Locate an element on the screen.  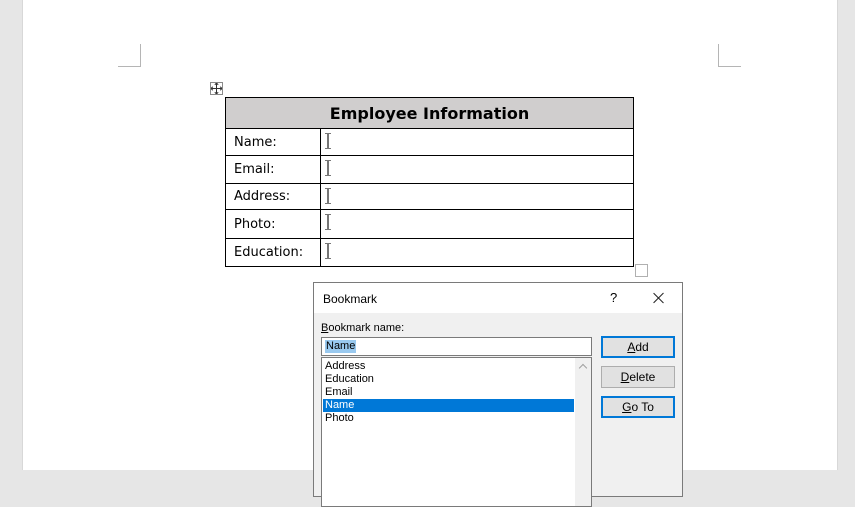
row-label-education: Education: is located at coordinates (273, 252).